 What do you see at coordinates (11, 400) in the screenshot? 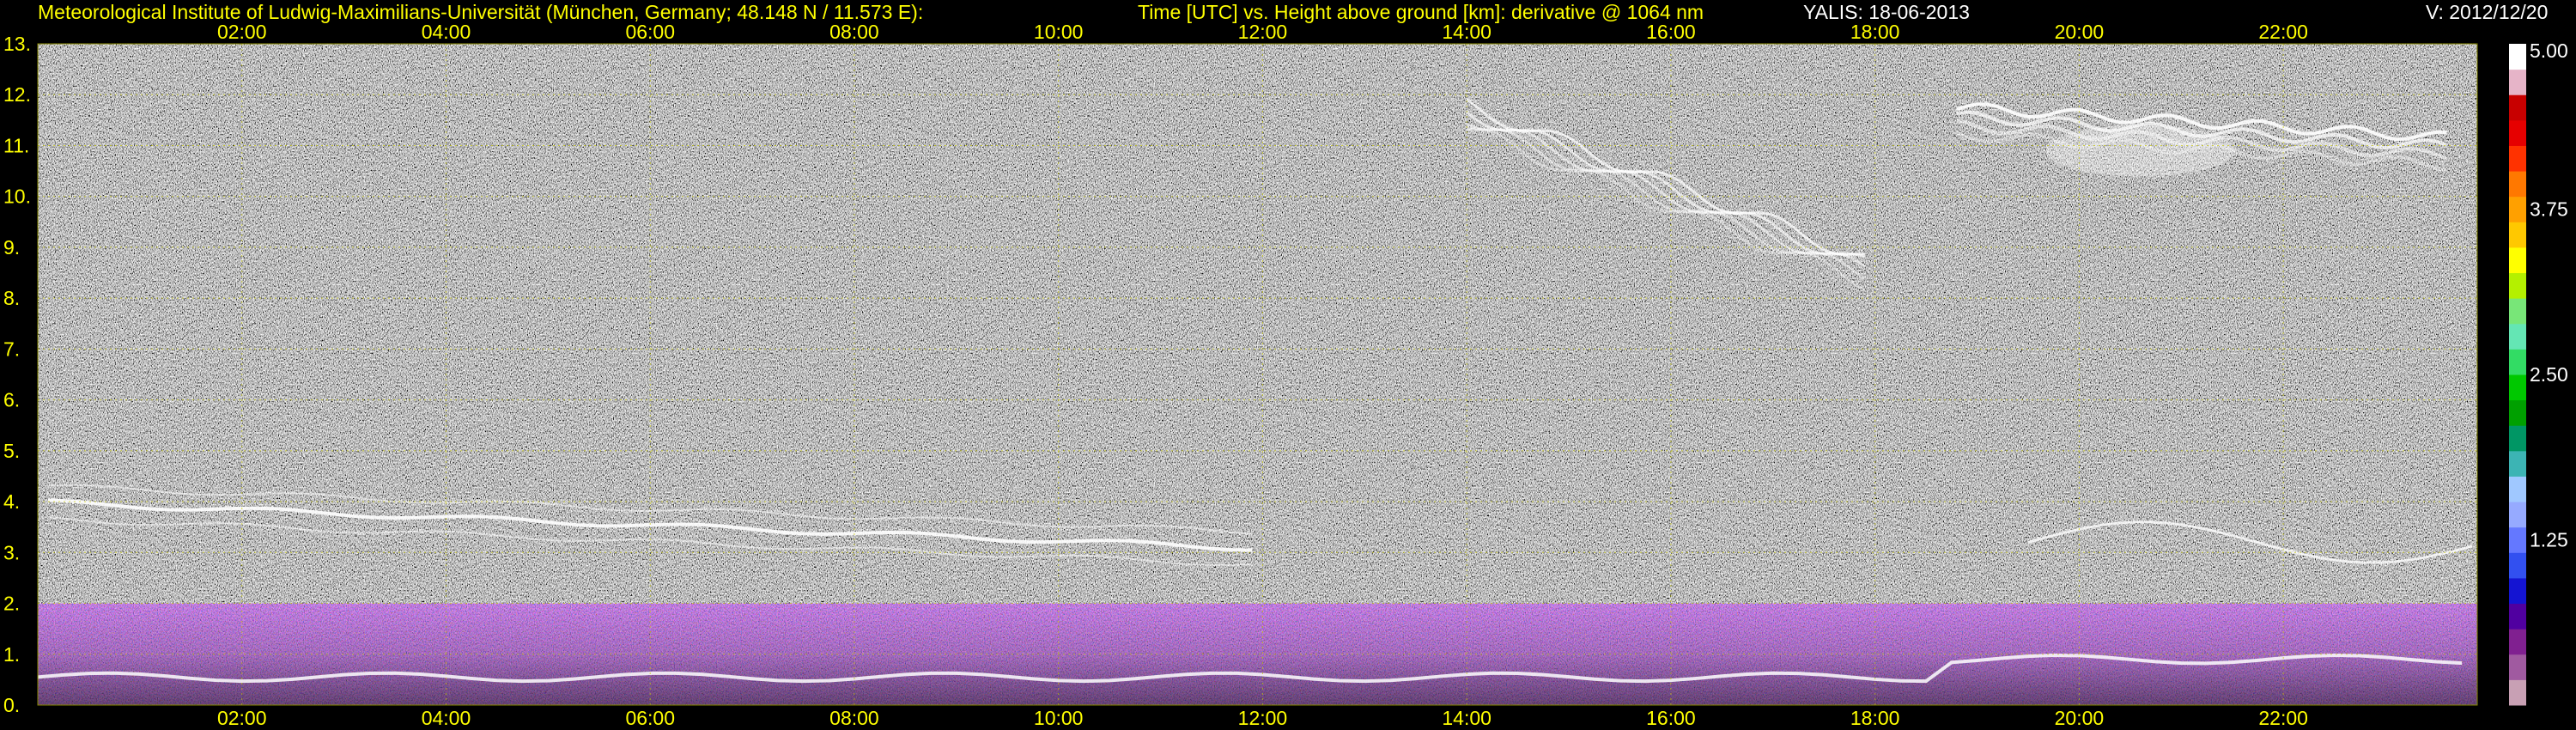
I see `y-tick-label: 6.` at bounding box center [11, 400].